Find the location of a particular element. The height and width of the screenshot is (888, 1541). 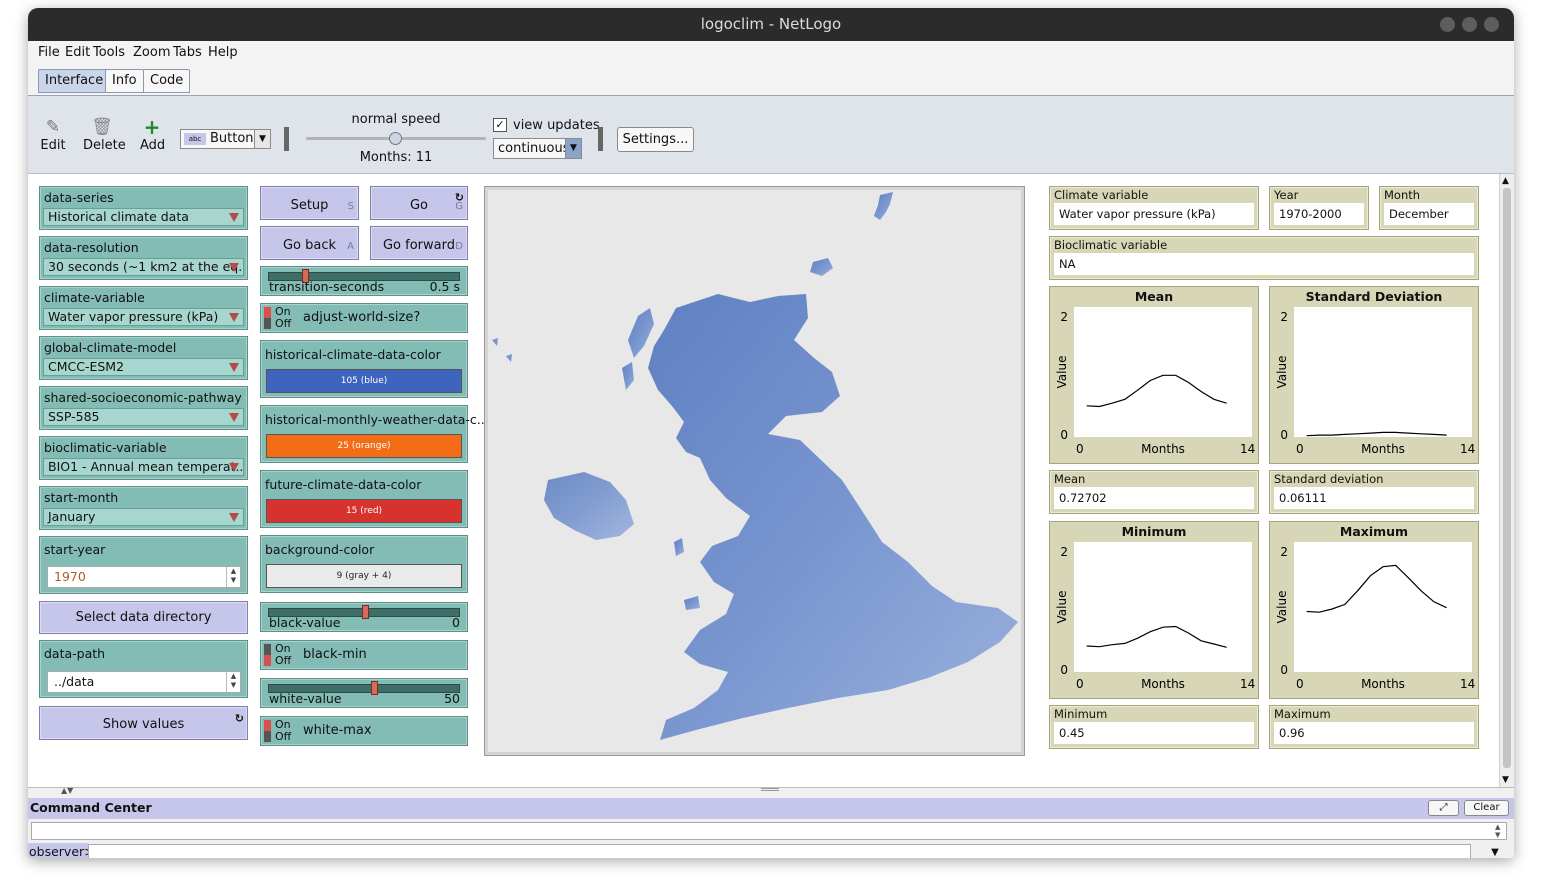

y-tick-label: 2 is located at coordinates (1064, 317).